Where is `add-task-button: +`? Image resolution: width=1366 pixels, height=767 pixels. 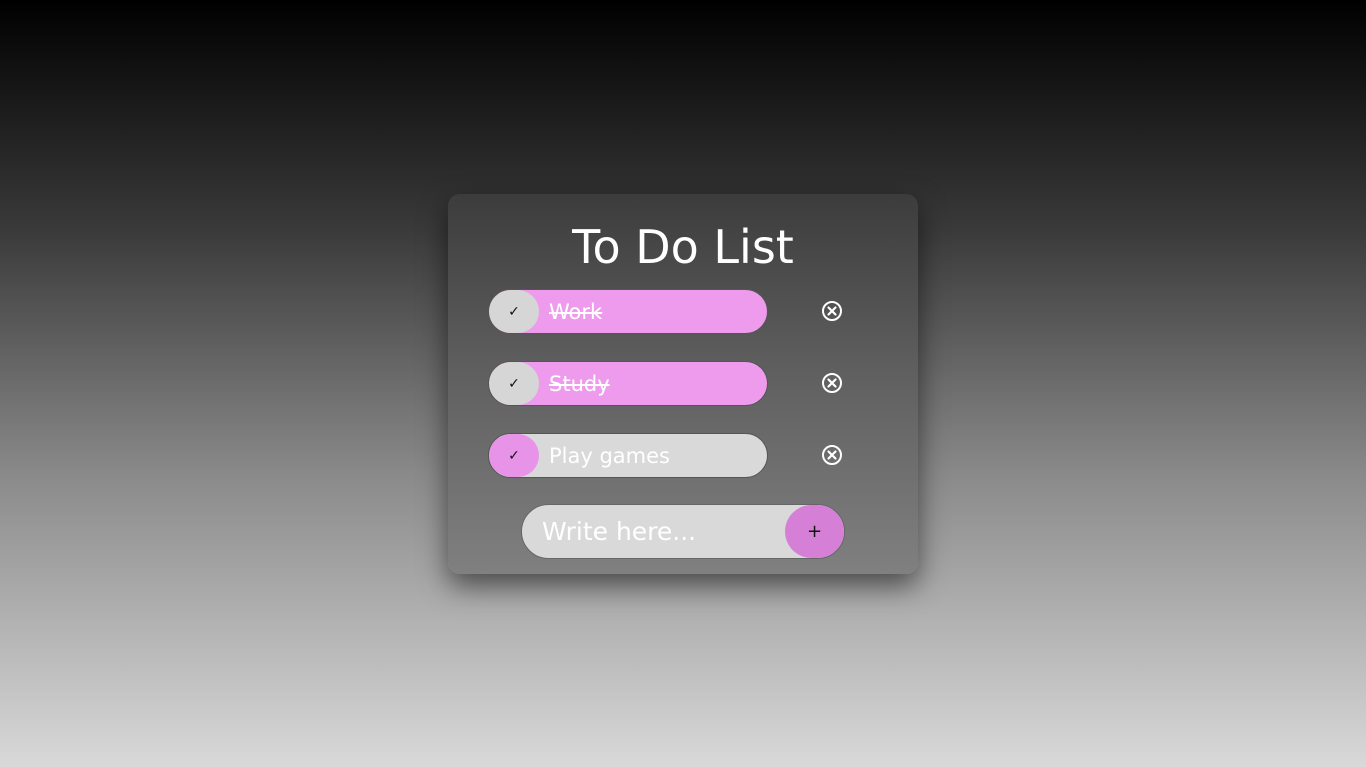
add-task-button: + is located at coordinates (814, 531).